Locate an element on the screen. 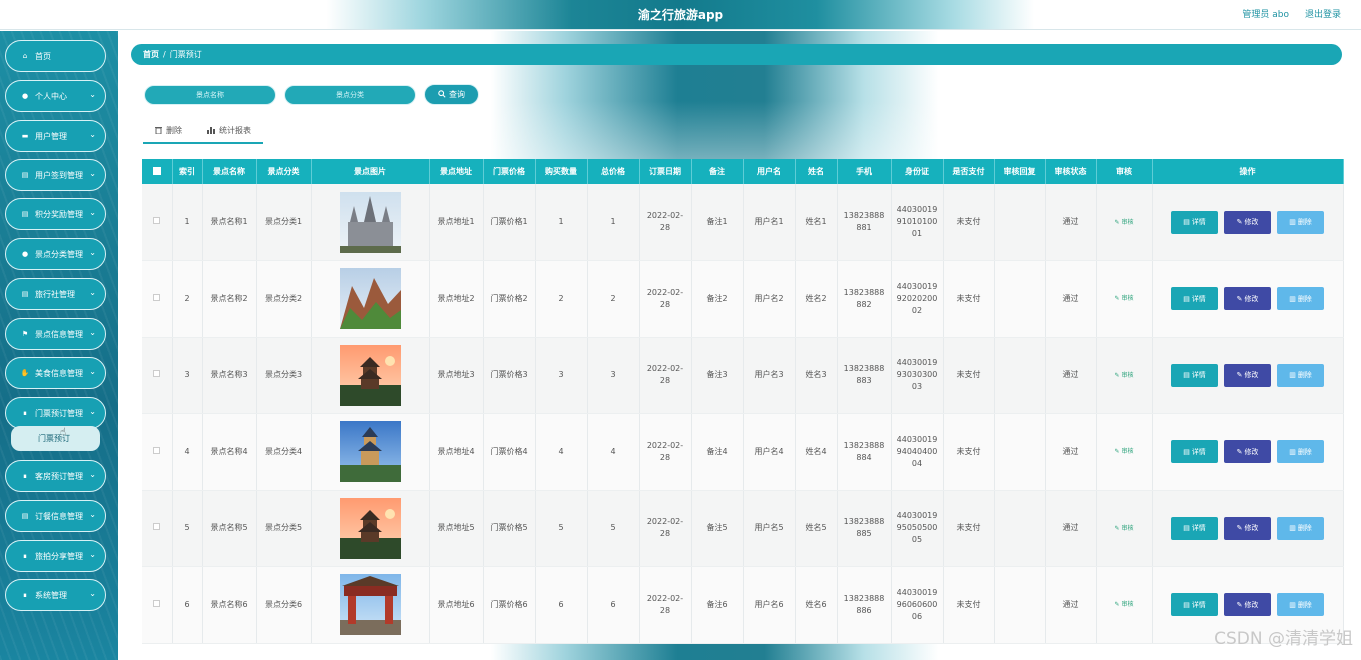  cell-date: 2022-02- 28 is located at coordinates (665, 528).